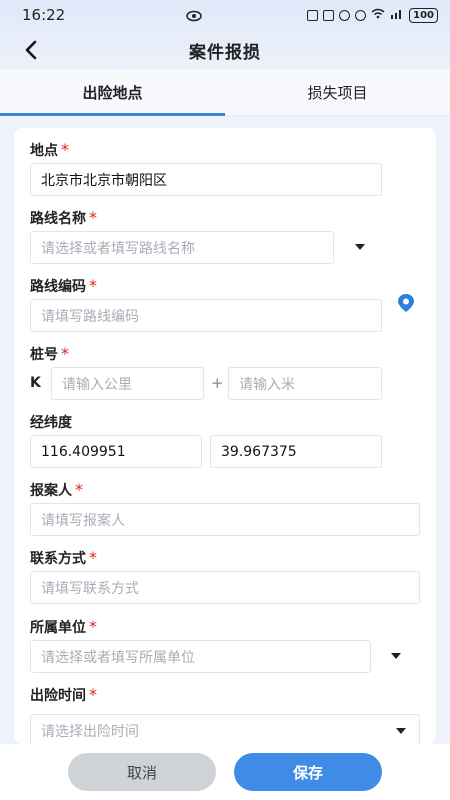  What do you see at coordinates (63, 626) in the screenshot?
I see `unit-label: 所属单位 *` at bounding box center [63, 626].